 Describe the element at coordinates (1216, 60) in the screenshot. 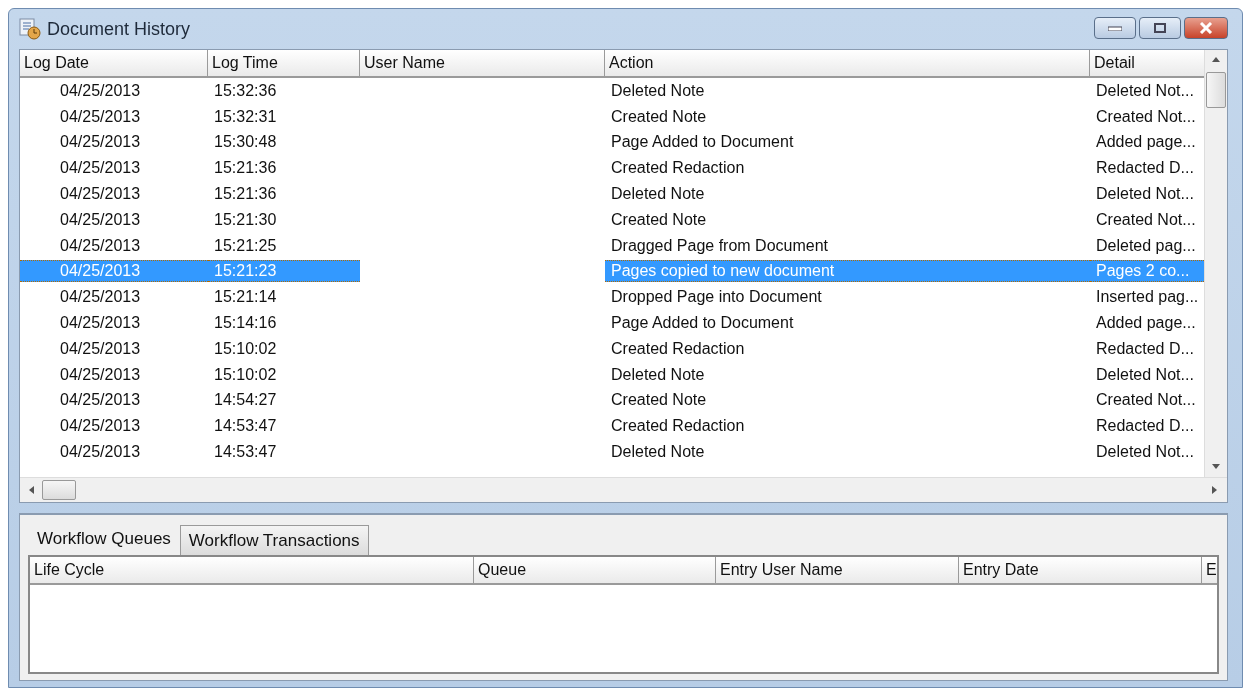

I see `scroll-up-icon` at that location.